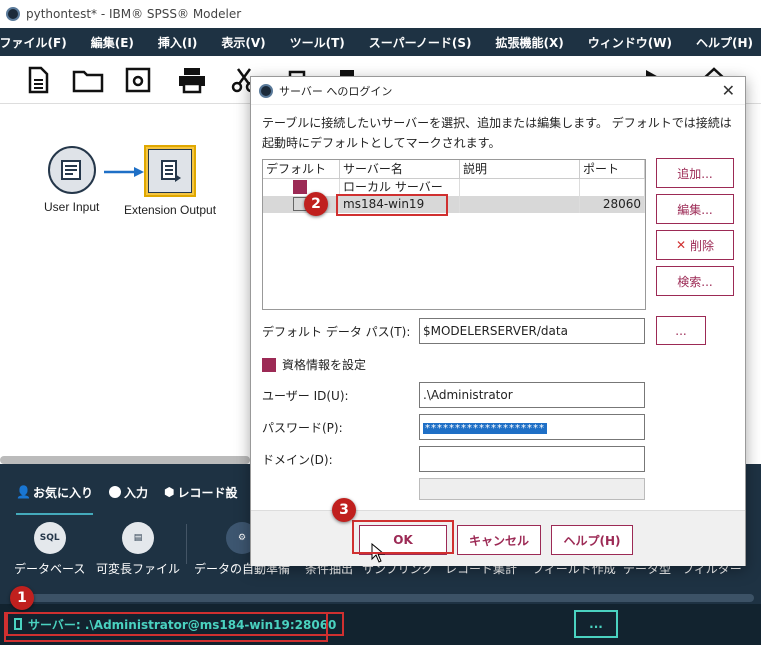 Image resolution: width=761 pixels, height=645 pixels. Describe the element at coordinates (532, 489) in the screenshot. I see `disabled-field` at that location.